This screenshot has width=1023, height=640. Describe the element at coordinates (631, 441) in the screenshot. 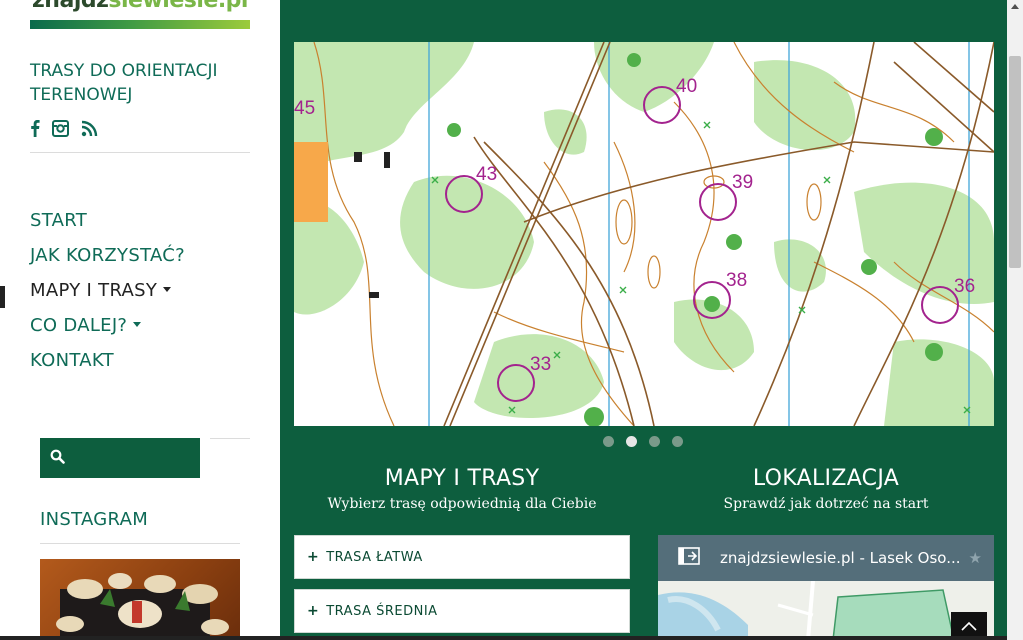

I see `slider-dot-active` at that location.